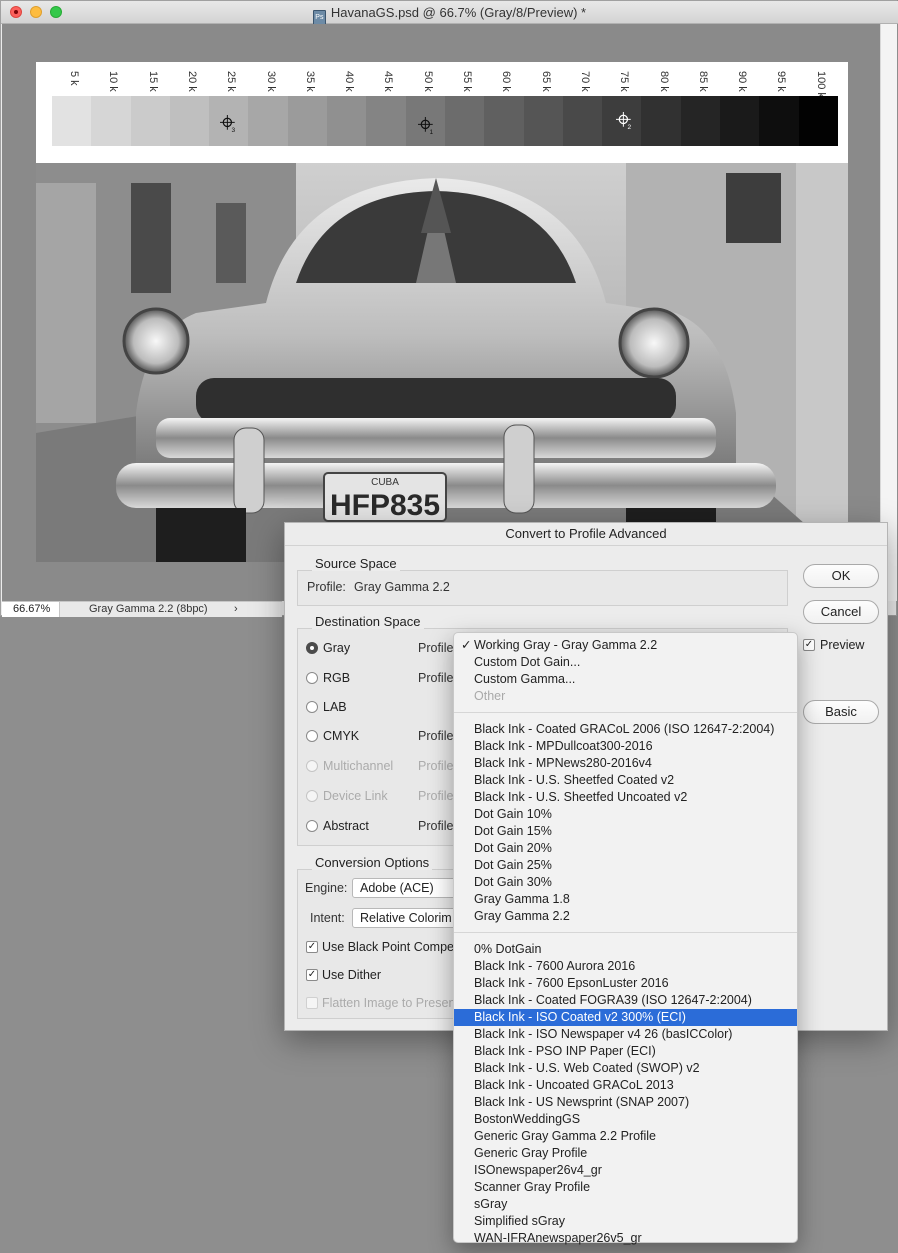 The width and height of the screenshot is (898, 1253). I want to click on menu-item: 0% DotGain, so click(625, 949).